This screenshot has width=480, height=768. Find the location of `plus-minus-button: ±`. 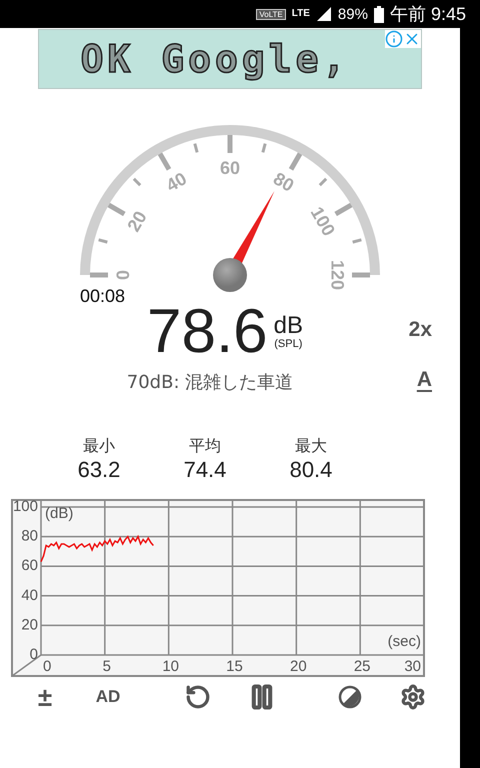

plus-minus-button: ± is located at coordinates (45, 697).